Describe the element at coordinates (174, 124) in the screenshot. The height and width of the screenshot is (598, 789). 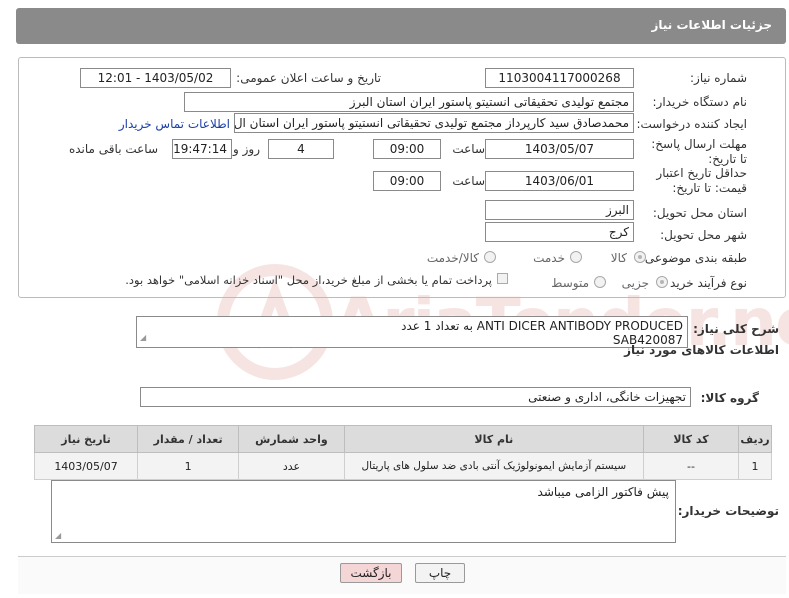
I see `contact-buyer-link: اطلاعات تماس خریدار` at that location.